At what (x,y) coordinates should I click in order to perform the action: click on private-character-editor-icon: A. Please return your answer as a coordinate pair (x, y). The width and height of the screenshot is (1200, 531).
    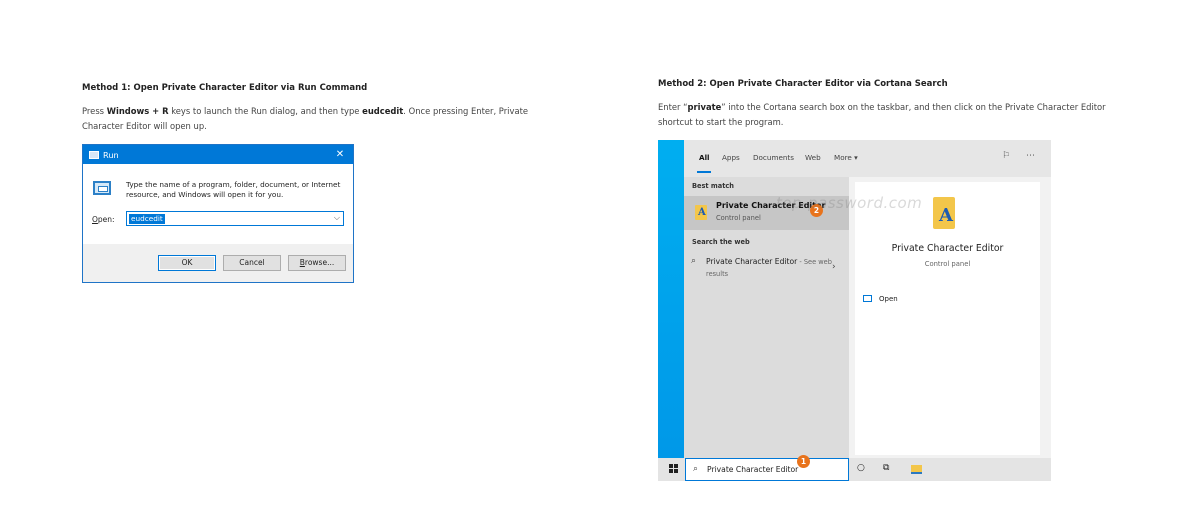
    Looking at the image, I should click on (701, 212).